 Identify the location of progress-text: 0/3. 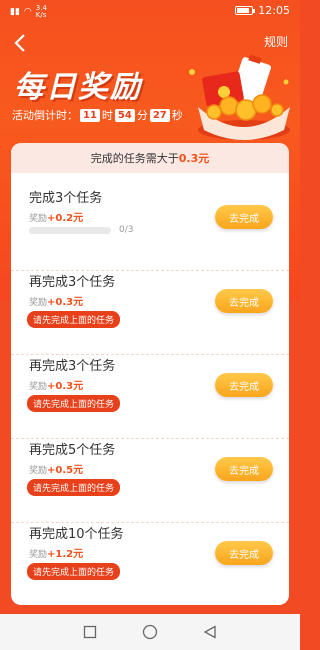
(126, 230).